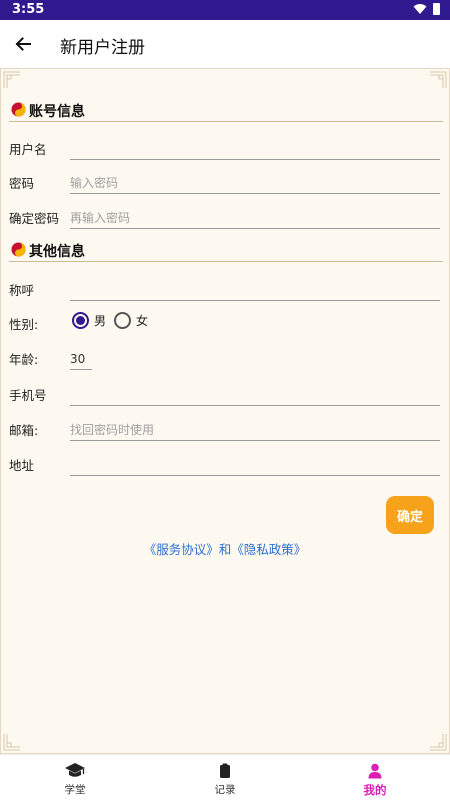 This screenshot has width=450, height=800. I want to click on age-label: 年龄:, so click(24, 359).